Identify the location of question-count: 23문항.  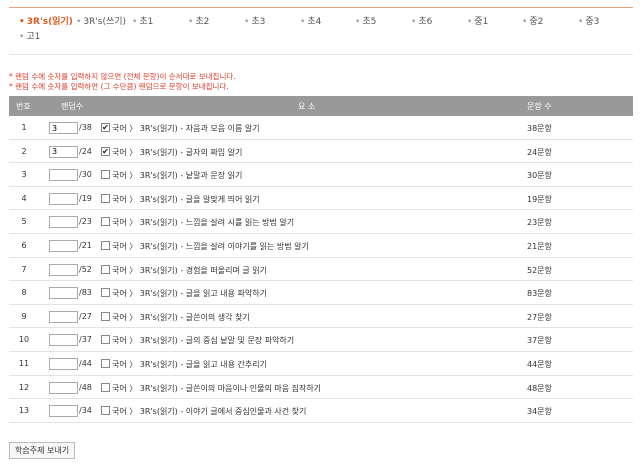
(539, 223).